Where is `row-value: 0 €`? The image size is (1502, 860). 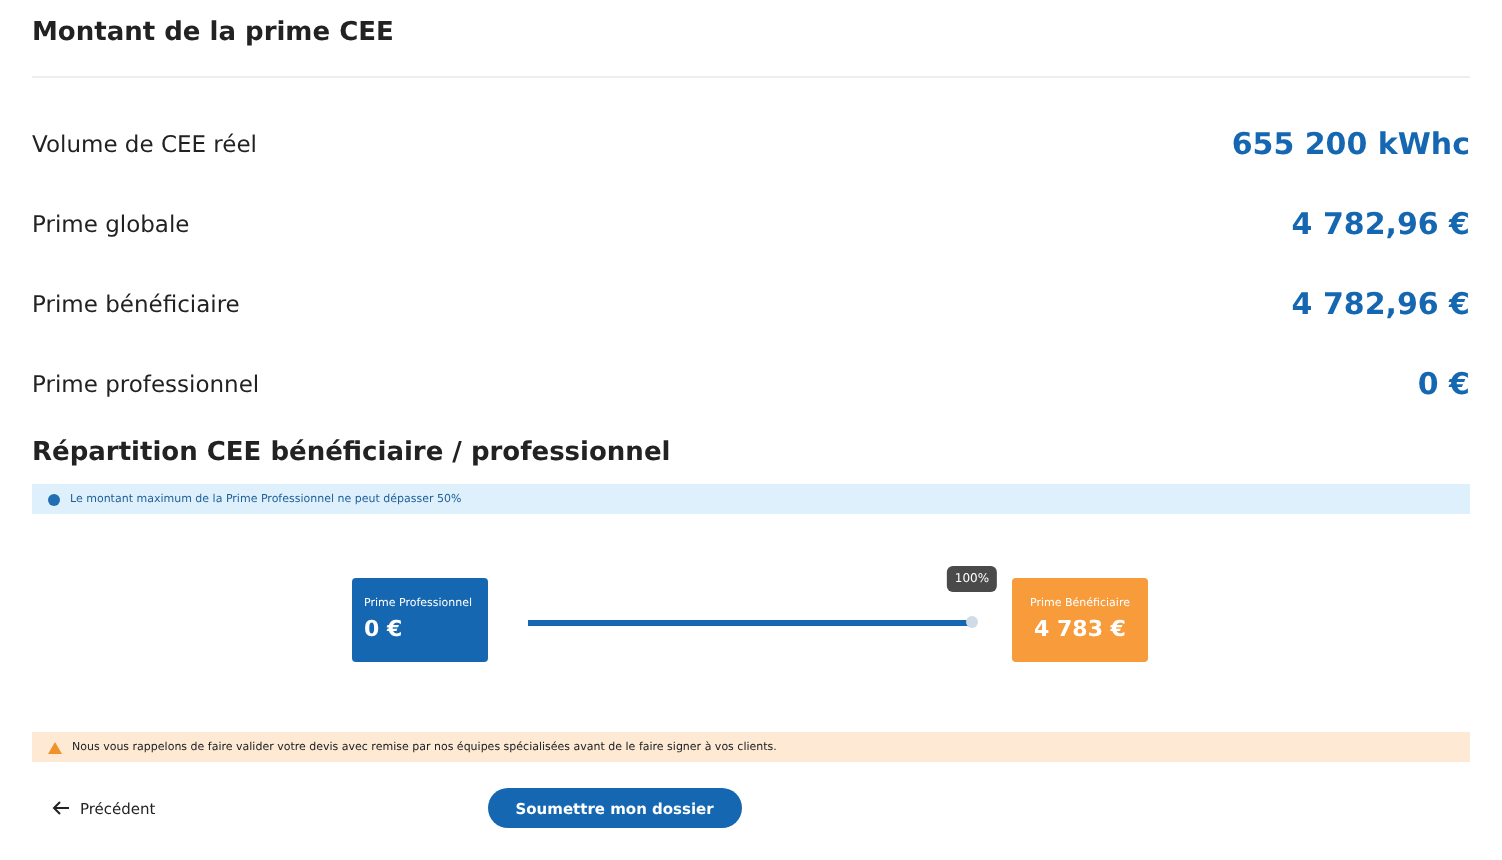
row-value: 0 € is located at coordinates (1443, 384).